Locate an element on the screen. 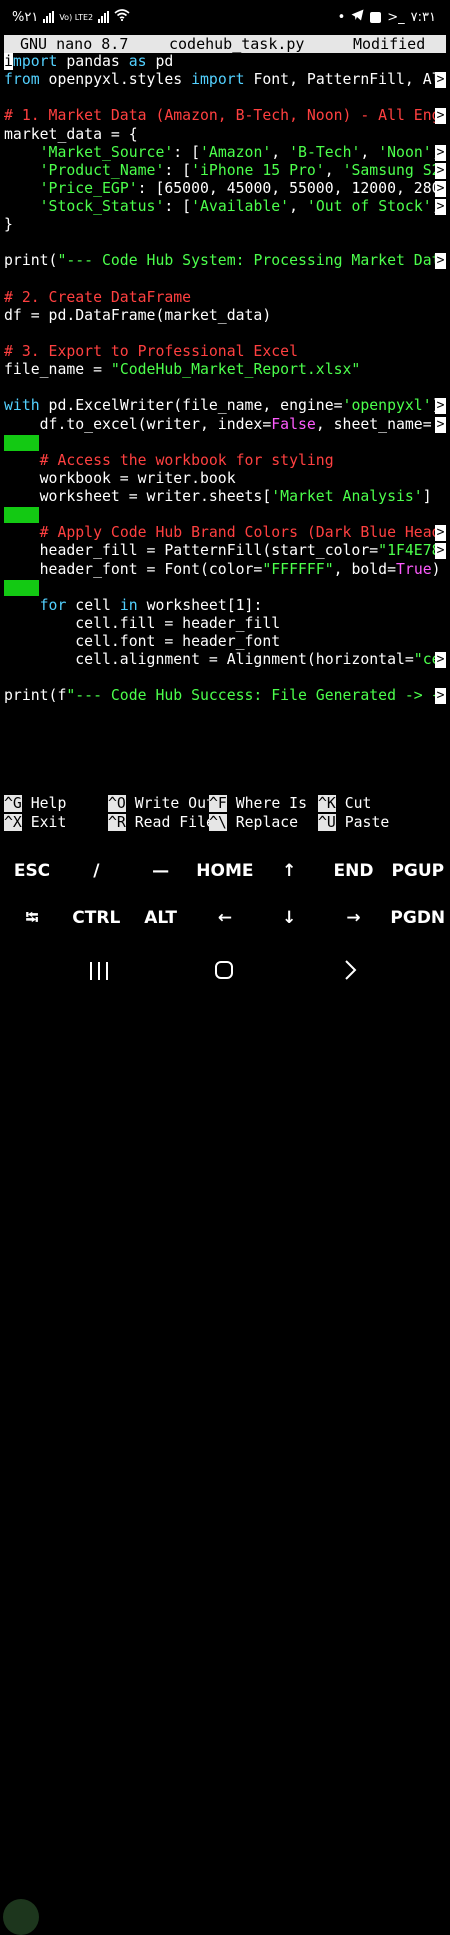  extra-key: CTRL is located at coordinates (96, 918).